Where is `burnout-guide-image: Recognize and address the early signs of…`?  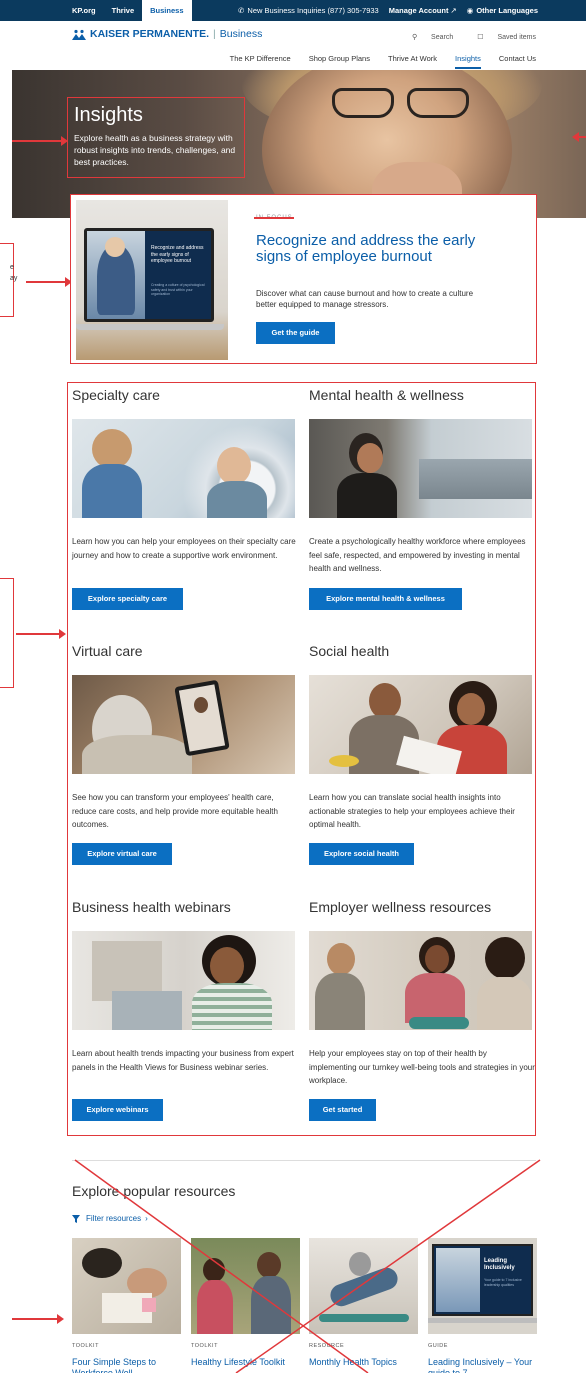 burnout-guide-image: Recognize and address the early signs of… is located at coordinates (152, 280).